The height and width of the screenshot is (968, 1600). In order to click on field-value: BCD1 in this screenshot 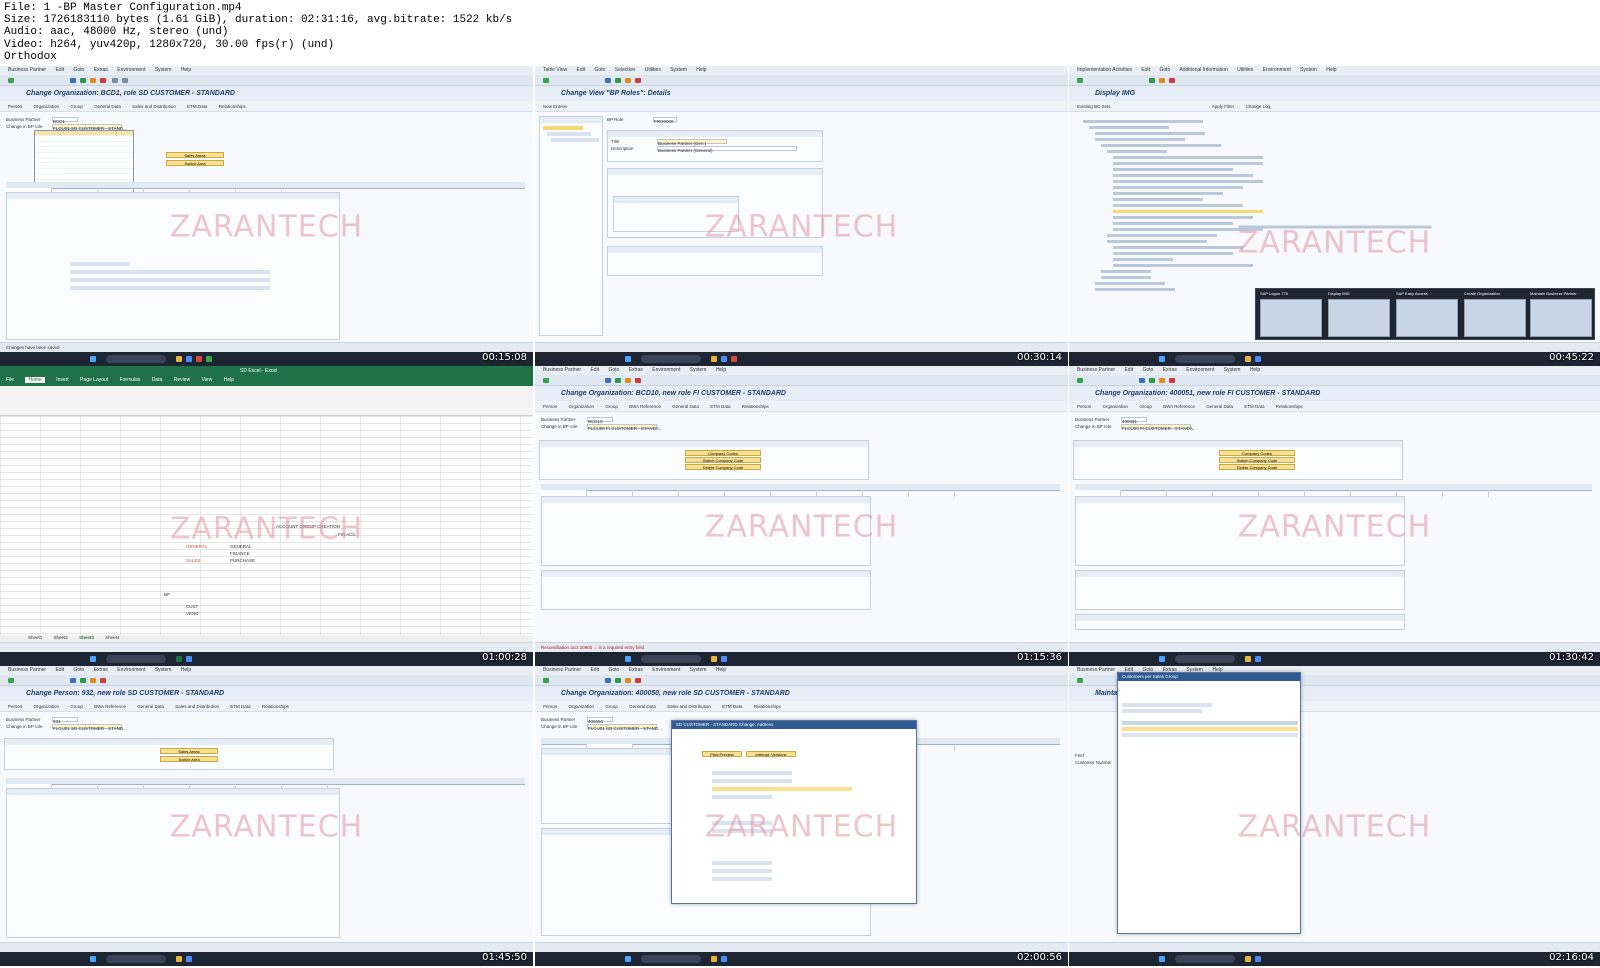, I will do `click(65, 120)`.